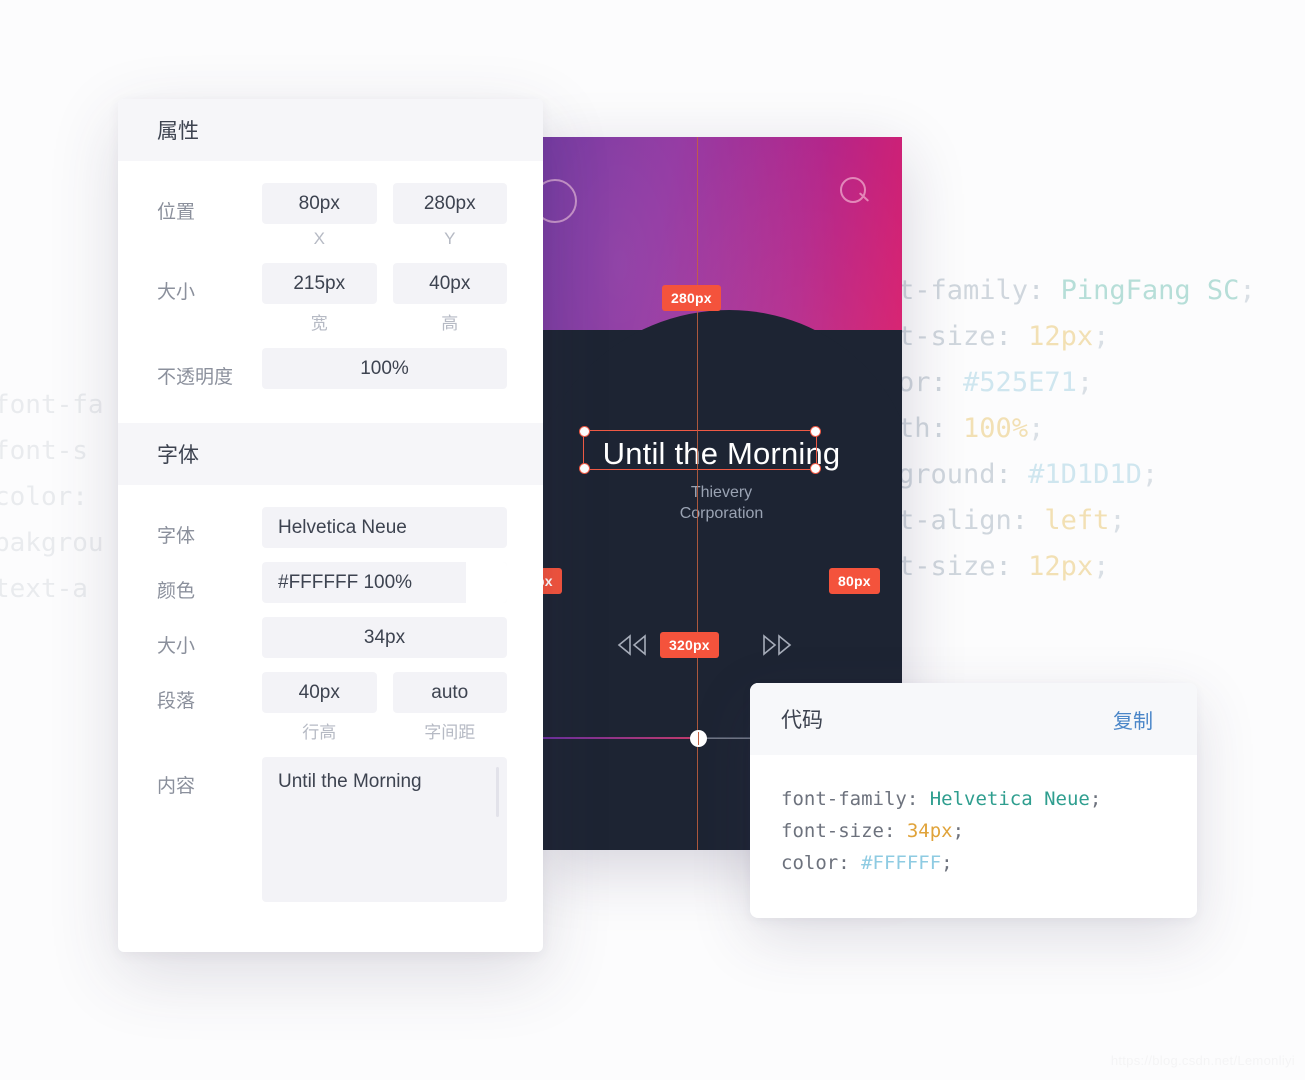 The image size is (1305, 1080). Describe the element at coordinates (802, 720) in the screenshot. I see `code-panel-title: 代码` at that location.